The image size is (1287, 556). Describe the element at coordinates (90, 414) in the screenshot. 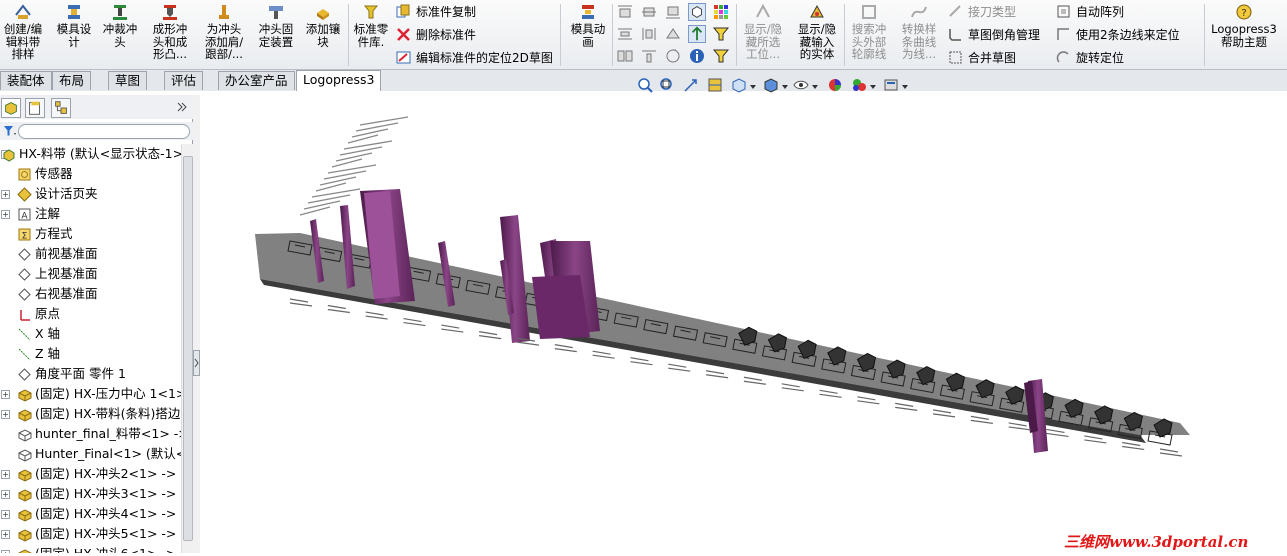

I see `tree-item: + (固定) HX-带料(条料)搭边` at that location.